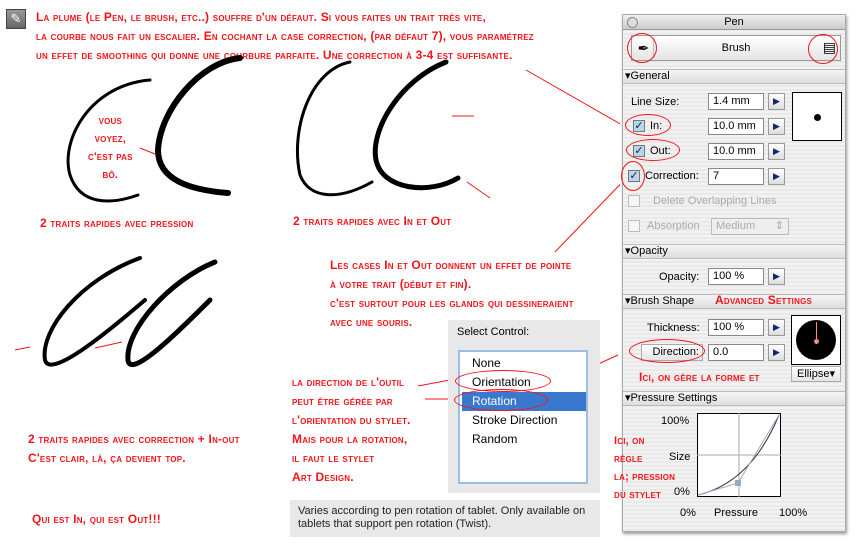 Image resolution: width=859 pixels, height=546 pixels. What do you see at coordinates (736, 327) in the screenshot?
I see `thickness-field: 100 %` at bounding box center [736, 327].